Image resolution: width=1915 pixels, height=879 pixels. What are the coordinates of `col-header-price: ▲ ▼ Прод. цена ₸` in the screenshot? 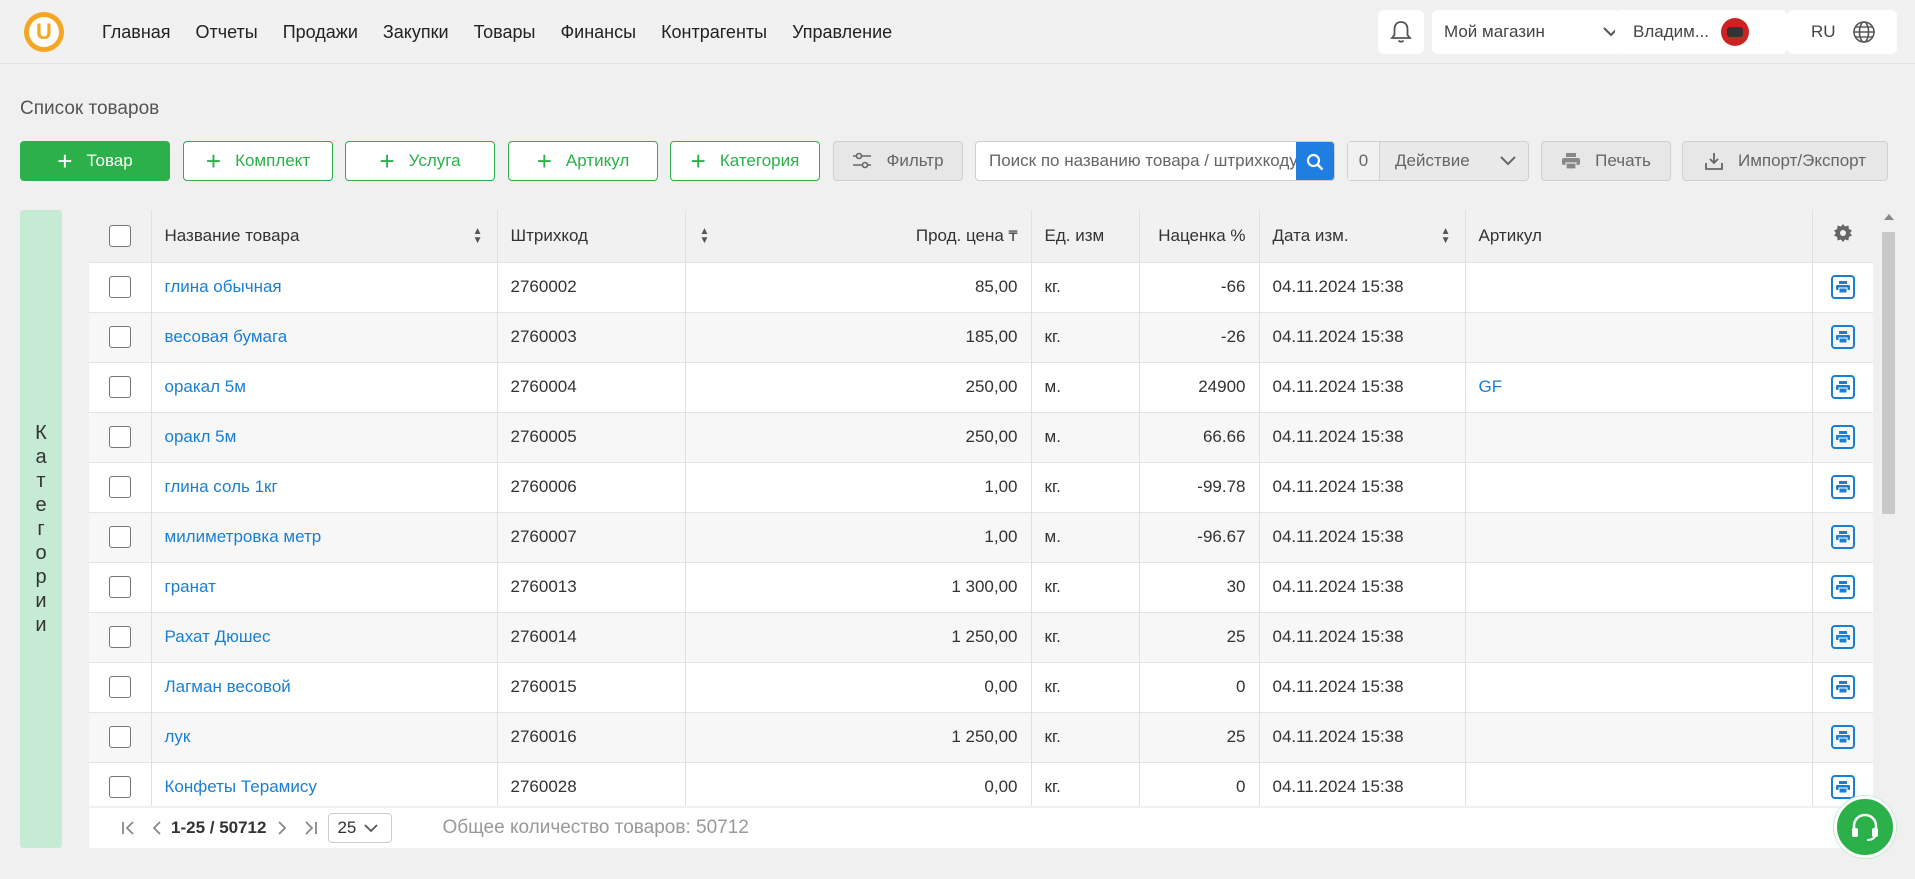 It's located at (858, 236).